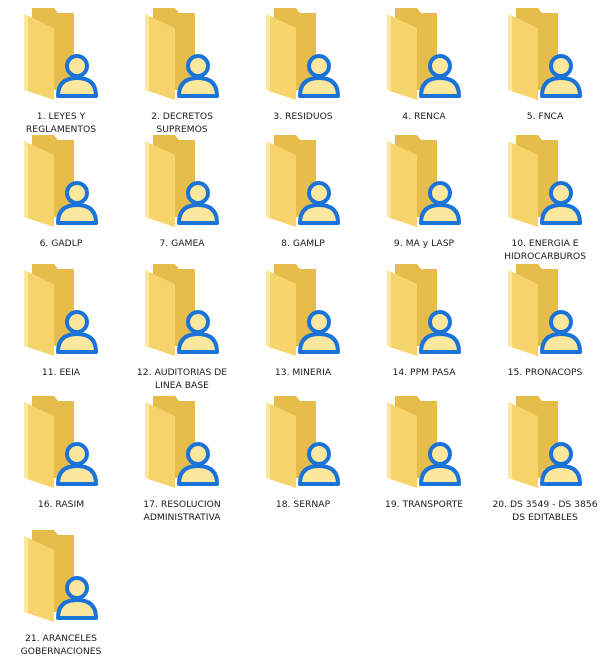  Describe the element at coordinates (303, 504) in the screenshot. I see `folder-label: 18. SERNAP` at that location.